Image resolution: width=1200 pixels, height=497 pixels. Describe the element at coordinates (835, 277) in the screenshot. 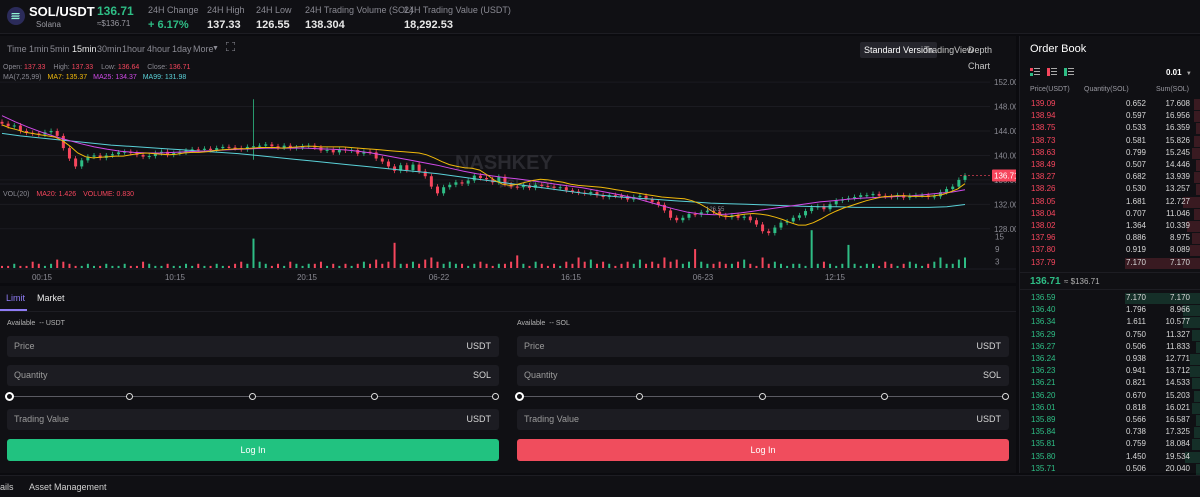

I see `x-tick-label: 12:15` at that location.